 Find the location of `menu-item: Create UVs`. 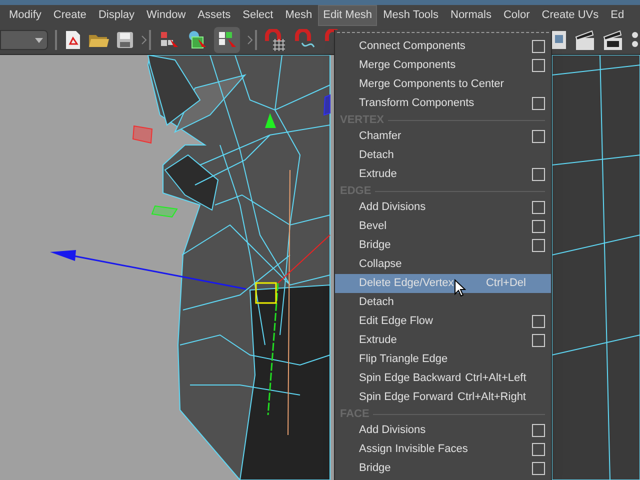

menu-item: Create UVs is located at coordinates (570, 15).